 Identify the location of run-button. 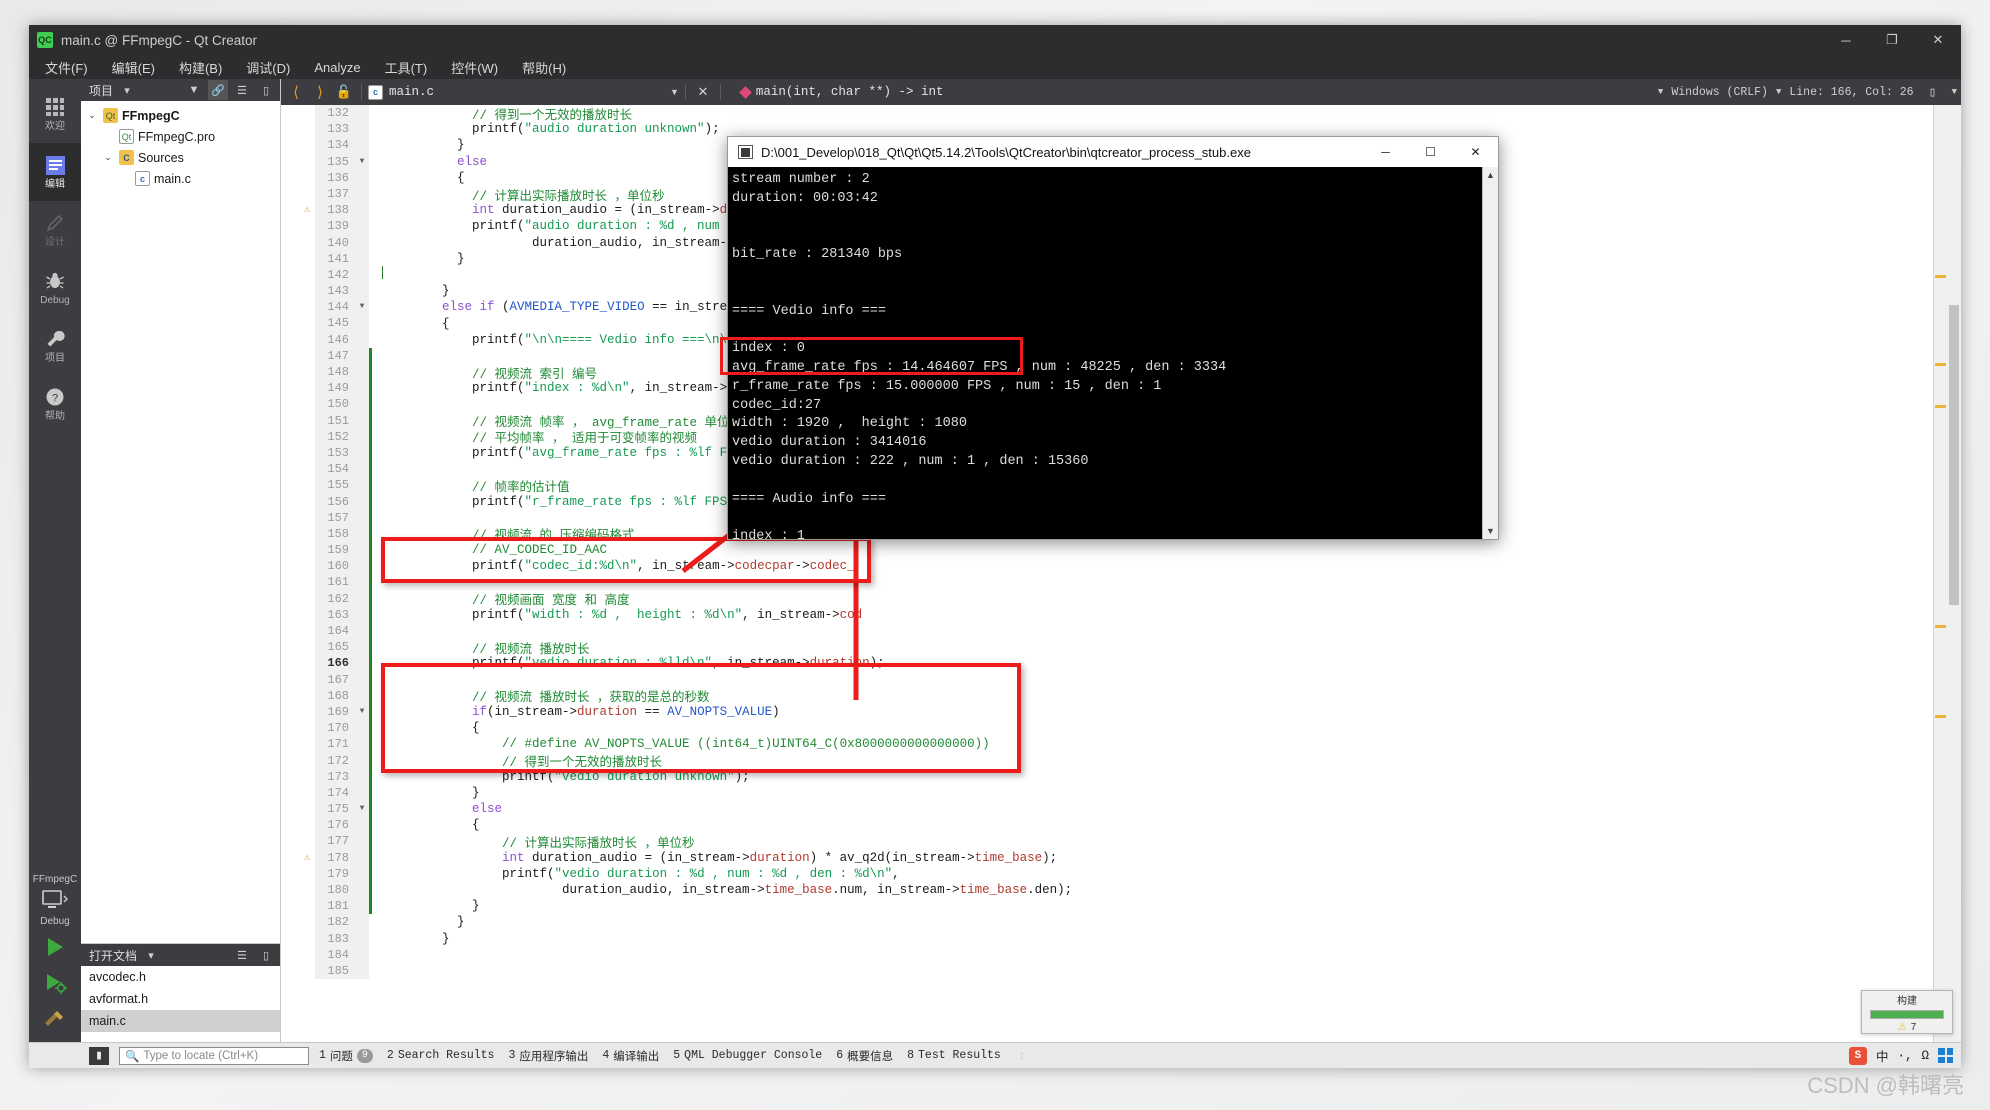
(55, 947).